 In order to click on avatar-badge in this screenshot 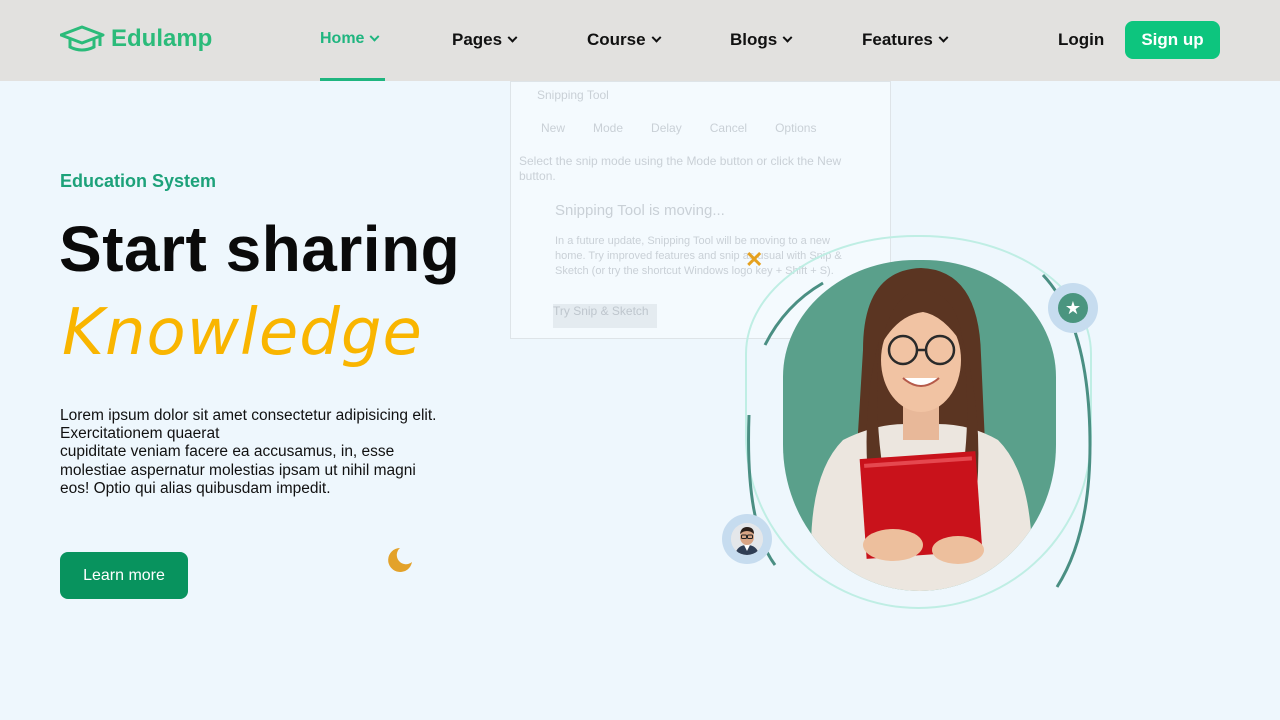, I will do `click(747, 539)`.